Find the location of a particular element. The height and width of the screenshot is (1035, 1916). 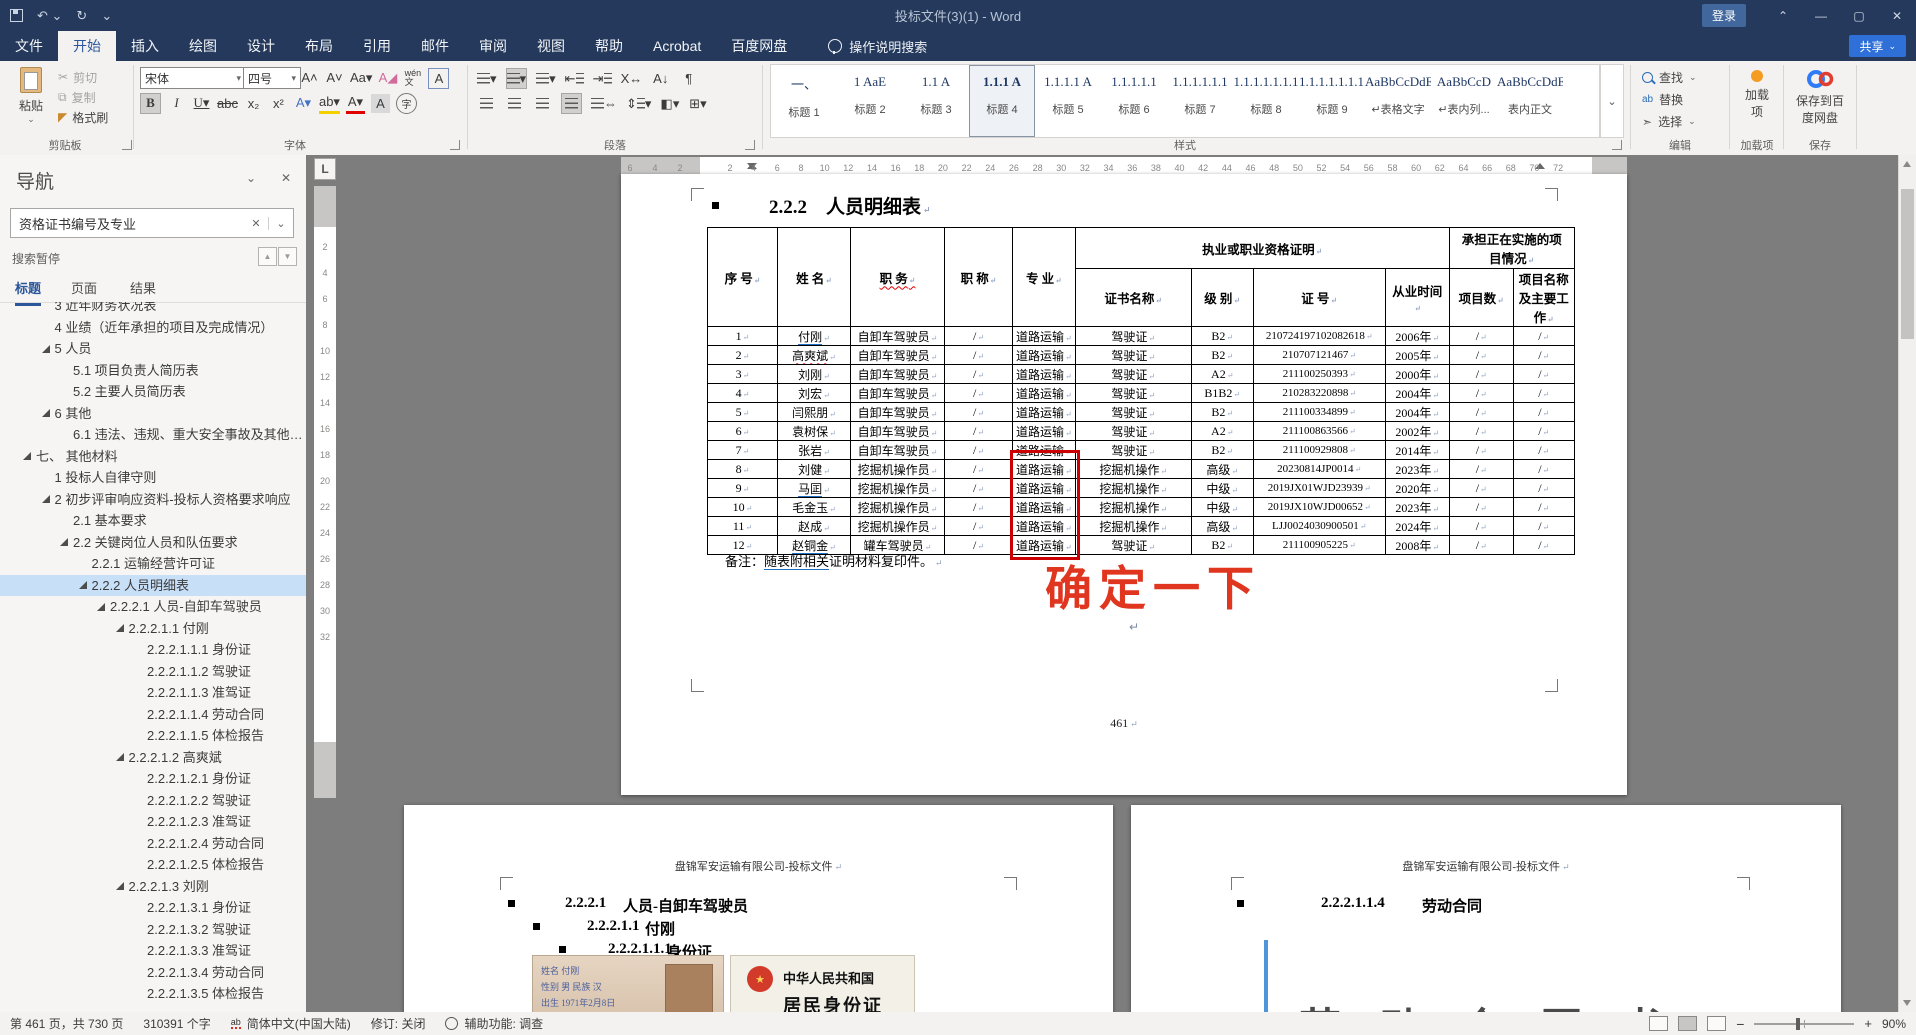

close-icon: ✕ is located at coordinates (1897, 15).